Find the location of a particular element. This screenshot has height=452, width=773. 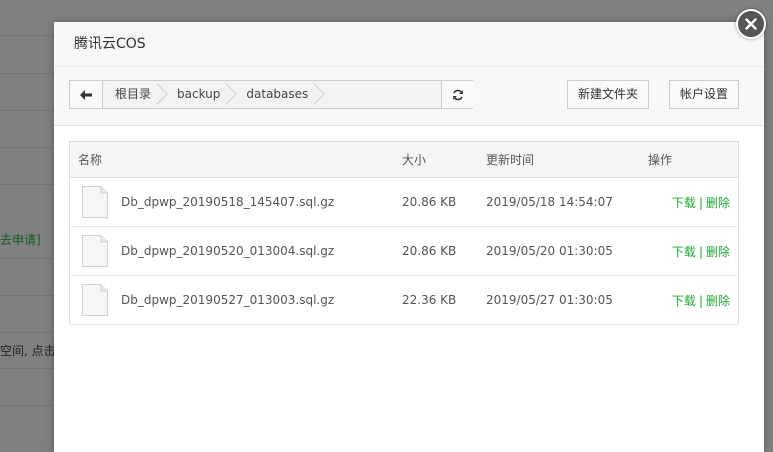

file-name: Db_dpwp_20190527_013003.sql.gz is located at coordinates (227, 300).